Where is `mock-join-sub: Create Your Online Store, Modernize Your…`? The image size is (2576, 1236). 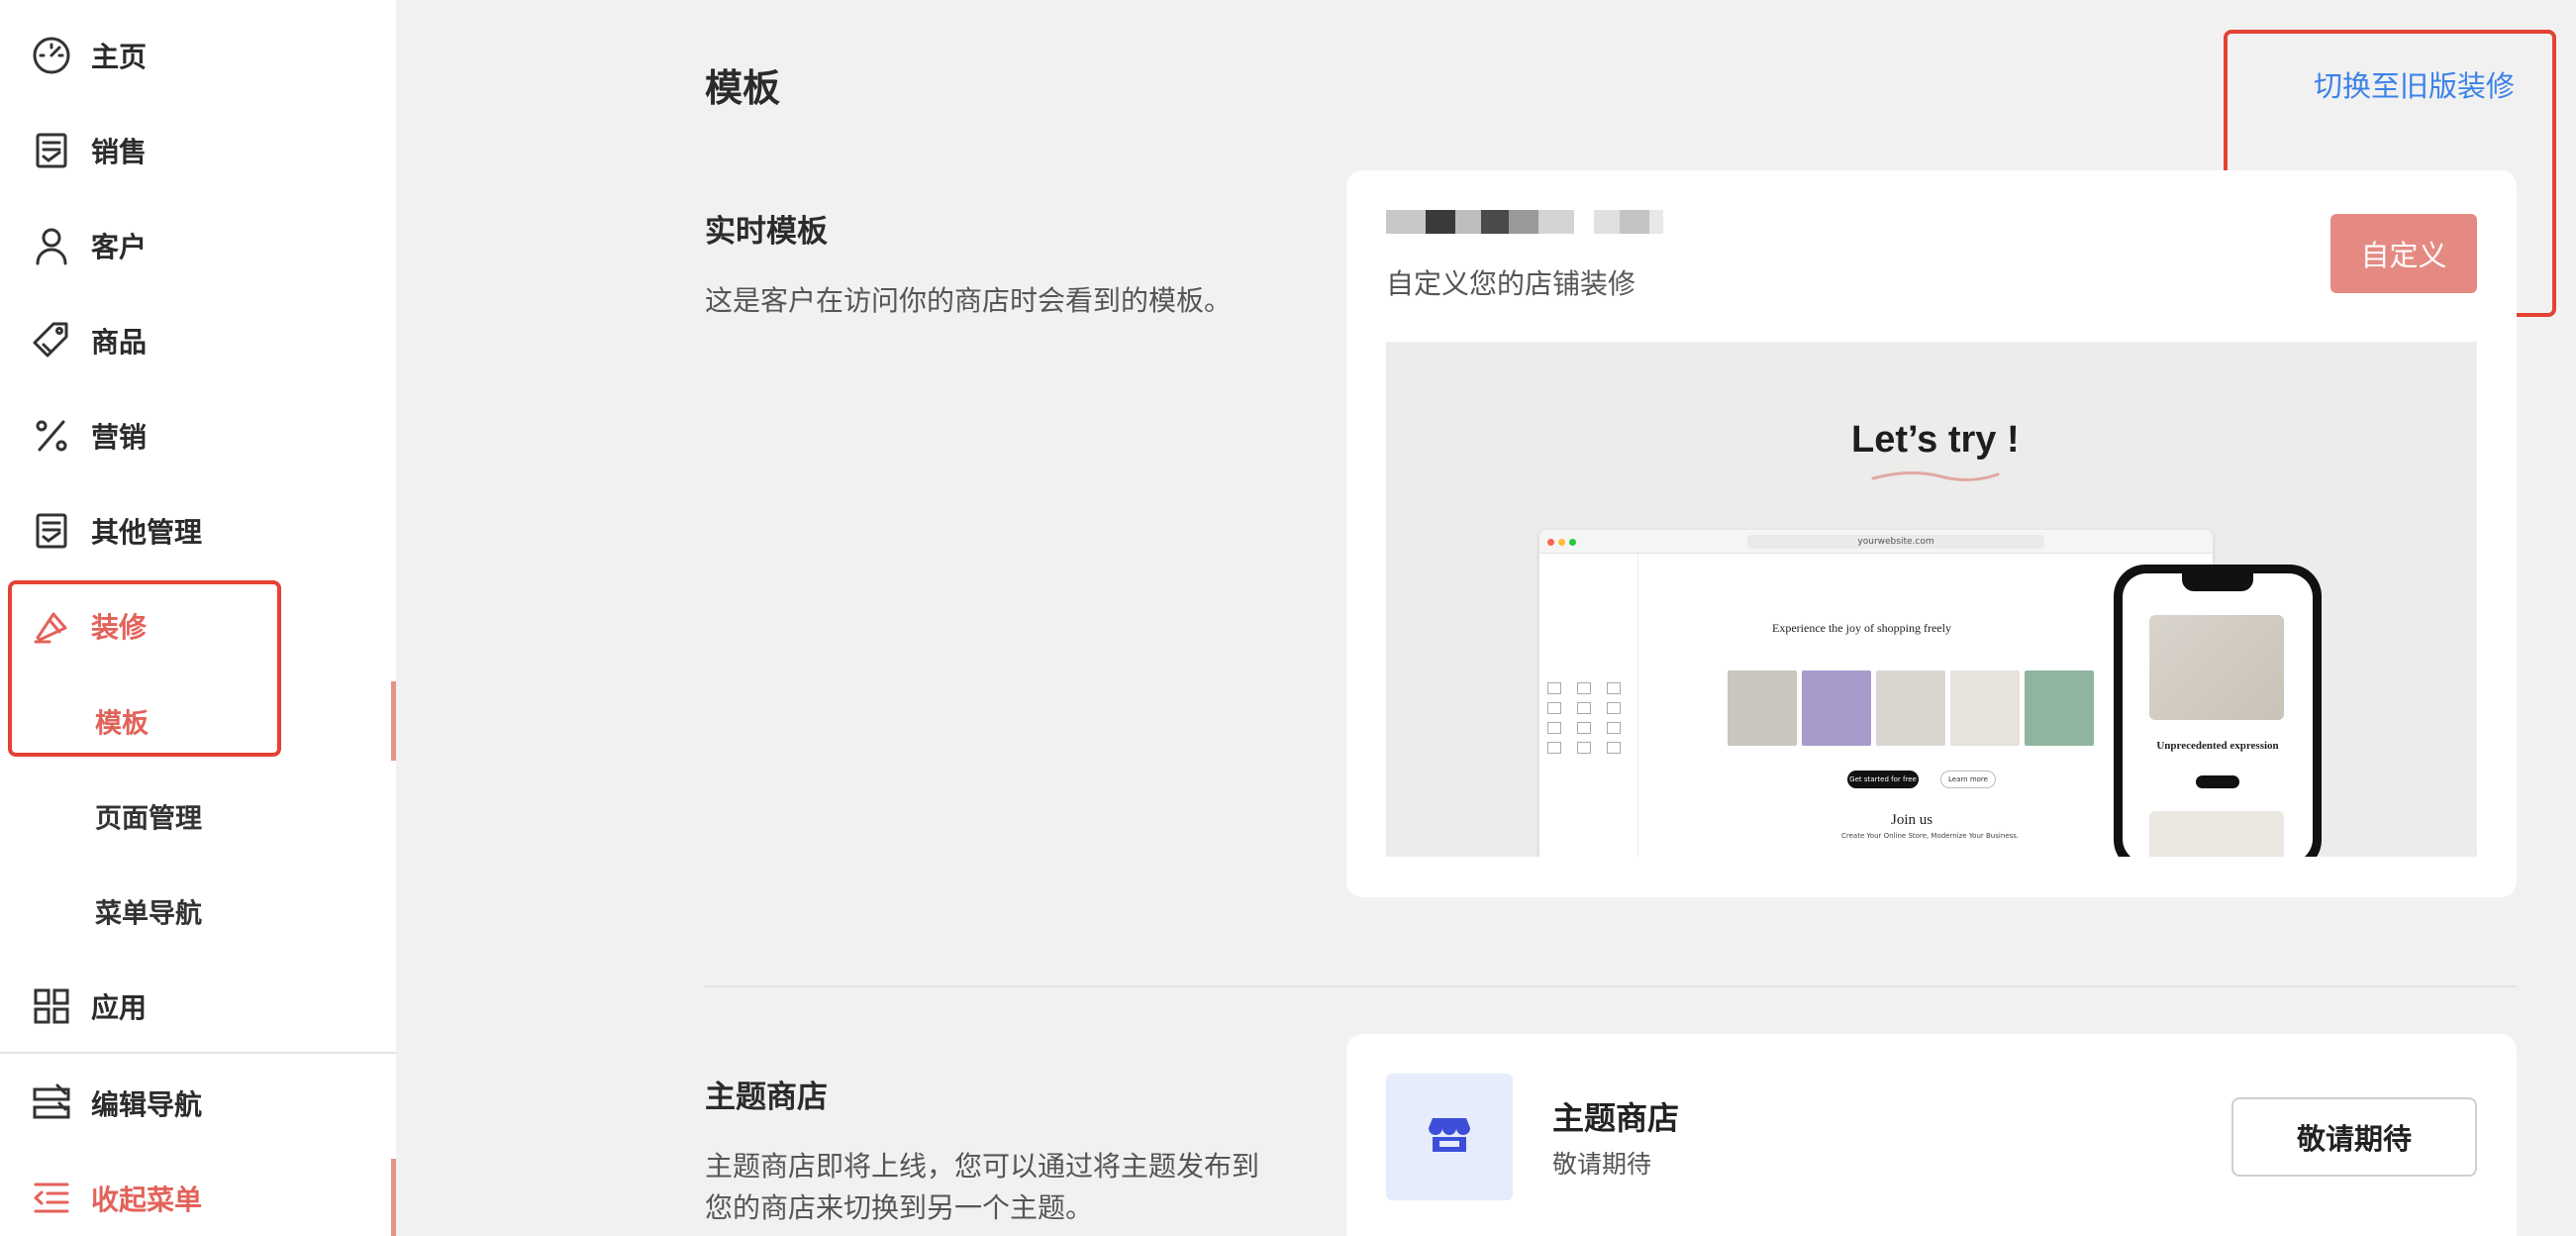
mock-join-sub: Create Your Online Store, Modernize Your… is located at coordinates (1931, 836).